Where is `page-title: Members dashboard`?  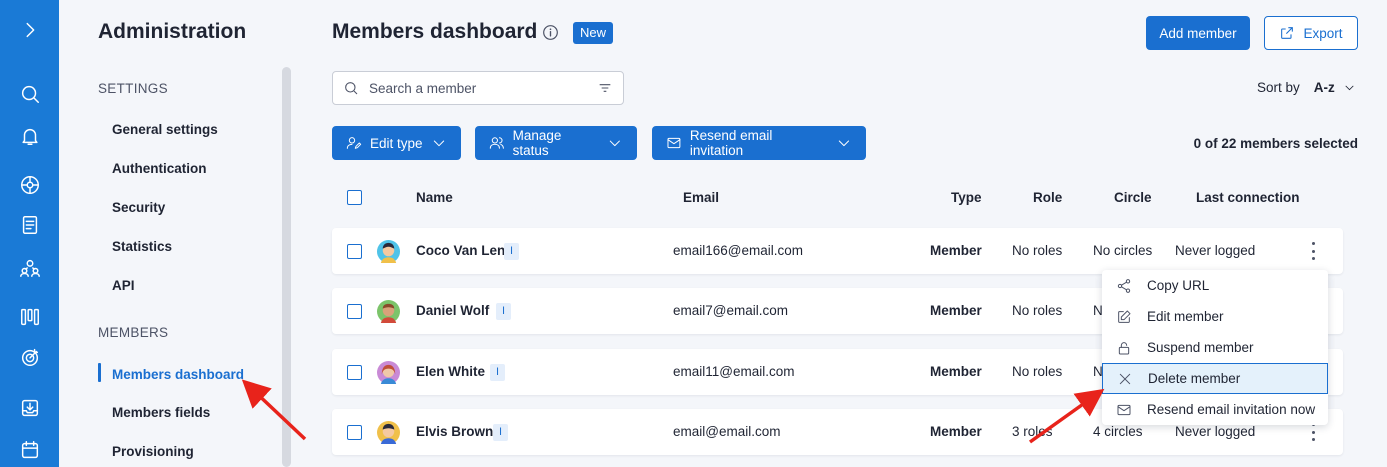
page-title: Members dashboard is located at coordinates (435, 31).